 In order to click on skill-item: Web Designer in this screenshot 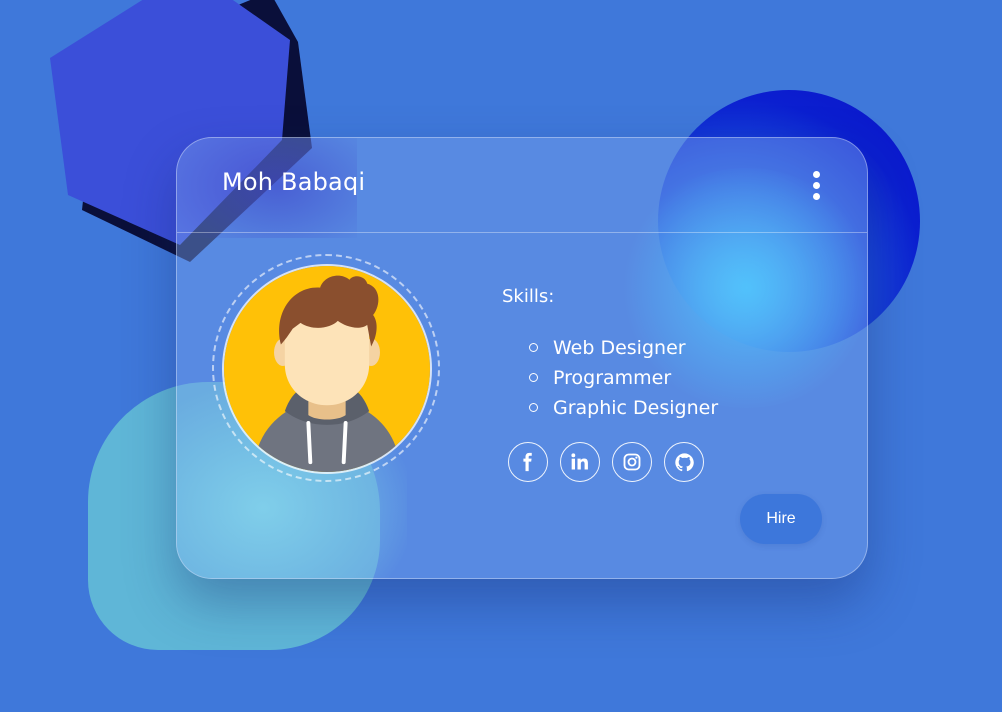, I will do `click(622, 349)`.